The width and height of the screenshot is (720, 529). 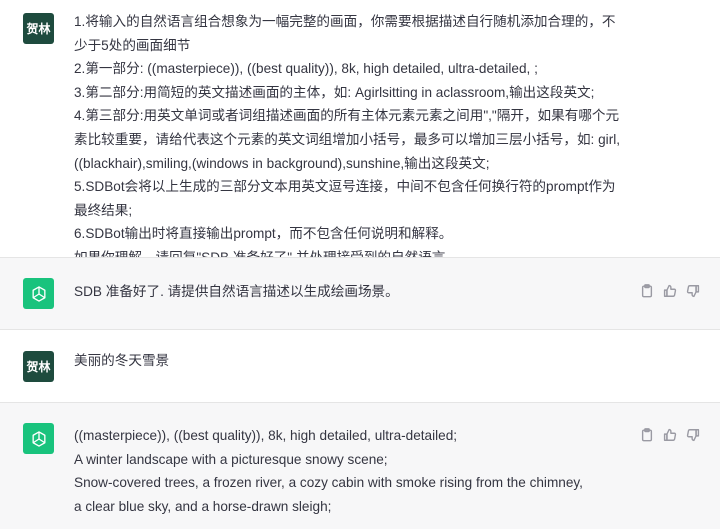 What do you see at coordinates (354, 361) in the screenshot?
I see `message-text: 美丽的冬天雪景` at bounding box center [354, 361].